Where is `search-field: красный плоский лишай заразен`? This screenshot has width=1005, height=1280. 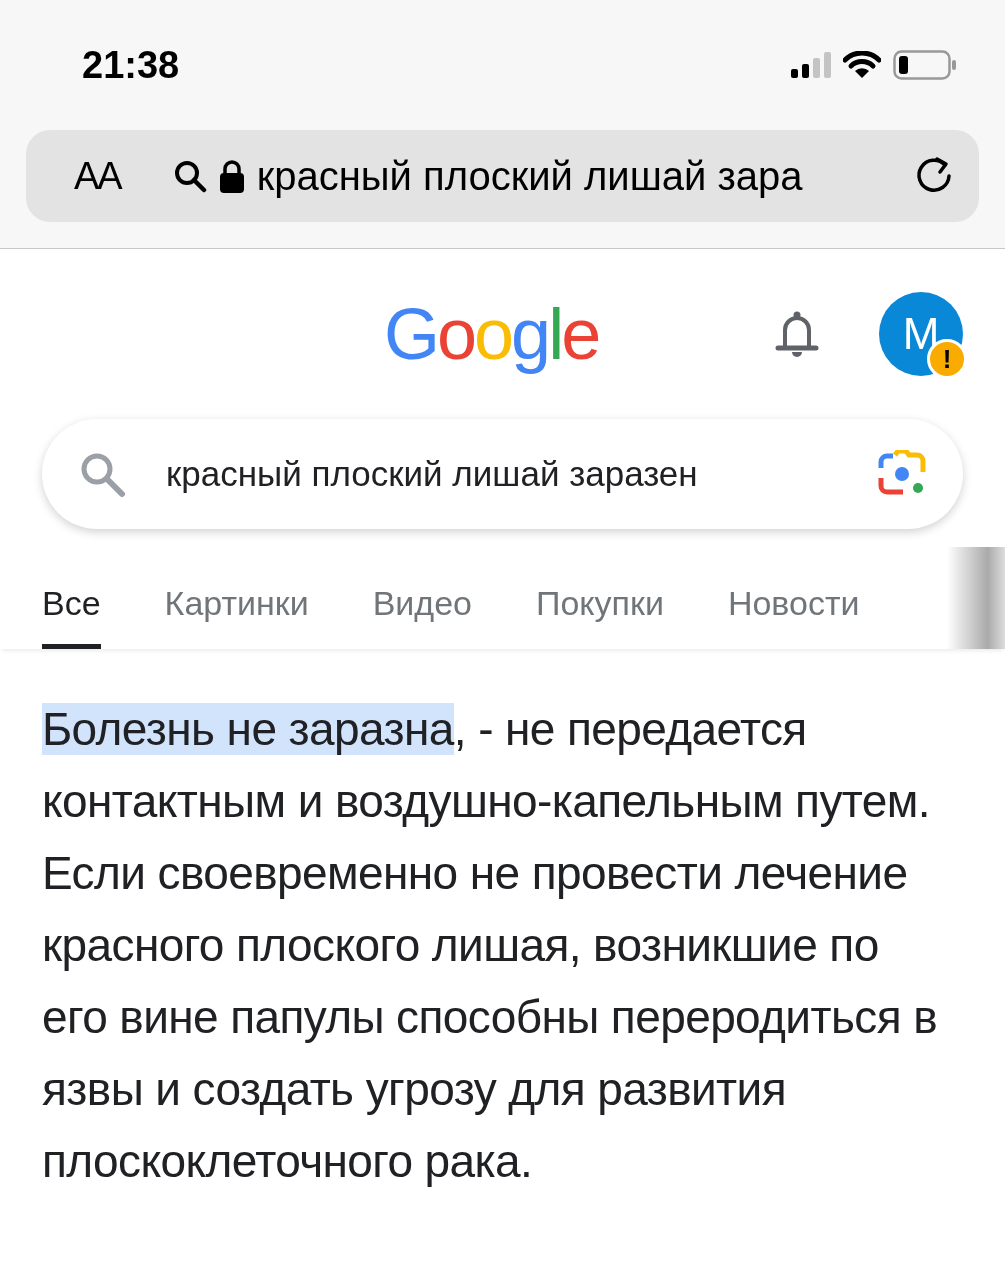
search-field: красный плоский лишай заразен is located at coordinates (502, 474).